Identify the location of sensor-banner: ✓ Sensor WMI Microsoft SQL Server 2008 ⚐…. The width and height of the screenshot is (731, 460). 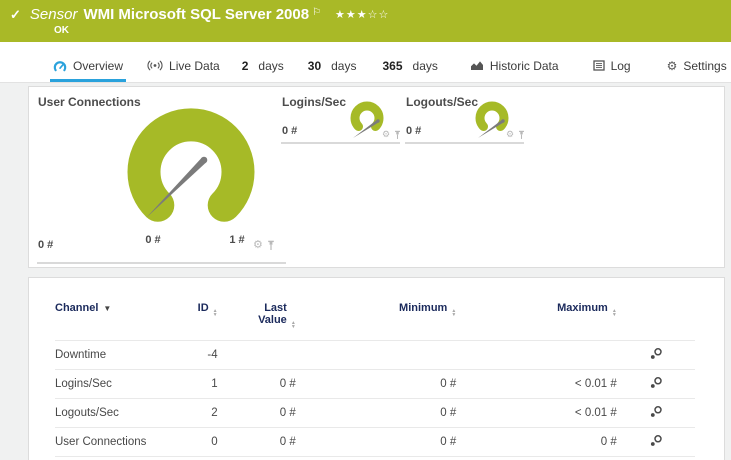
(365, 21).